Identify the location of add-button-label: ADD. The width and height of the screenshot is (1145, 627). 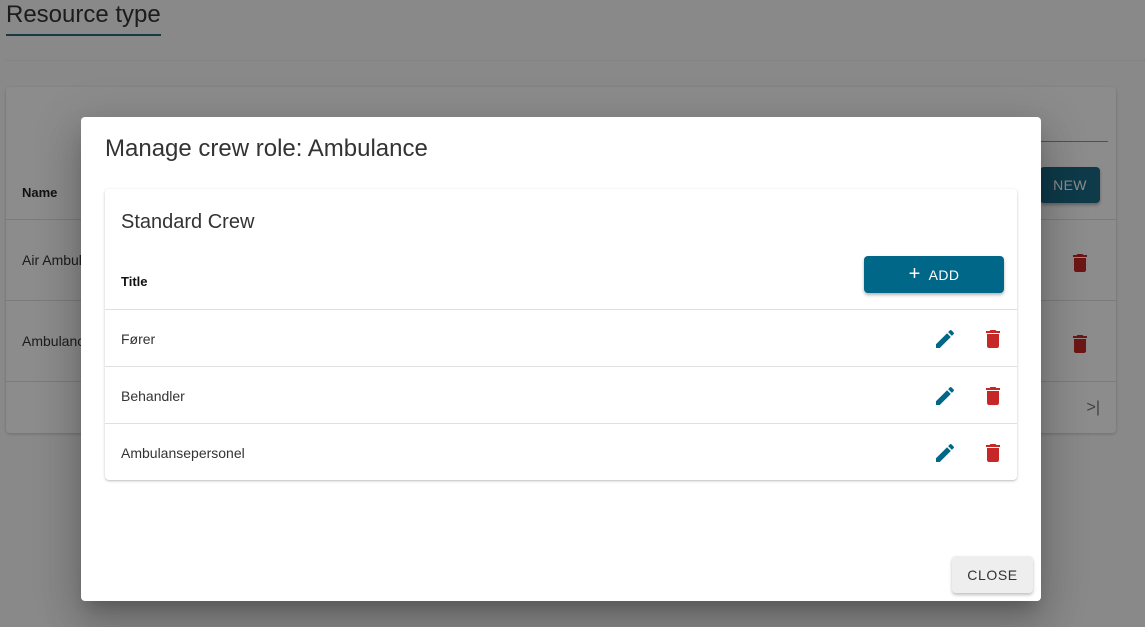
(944, 274).